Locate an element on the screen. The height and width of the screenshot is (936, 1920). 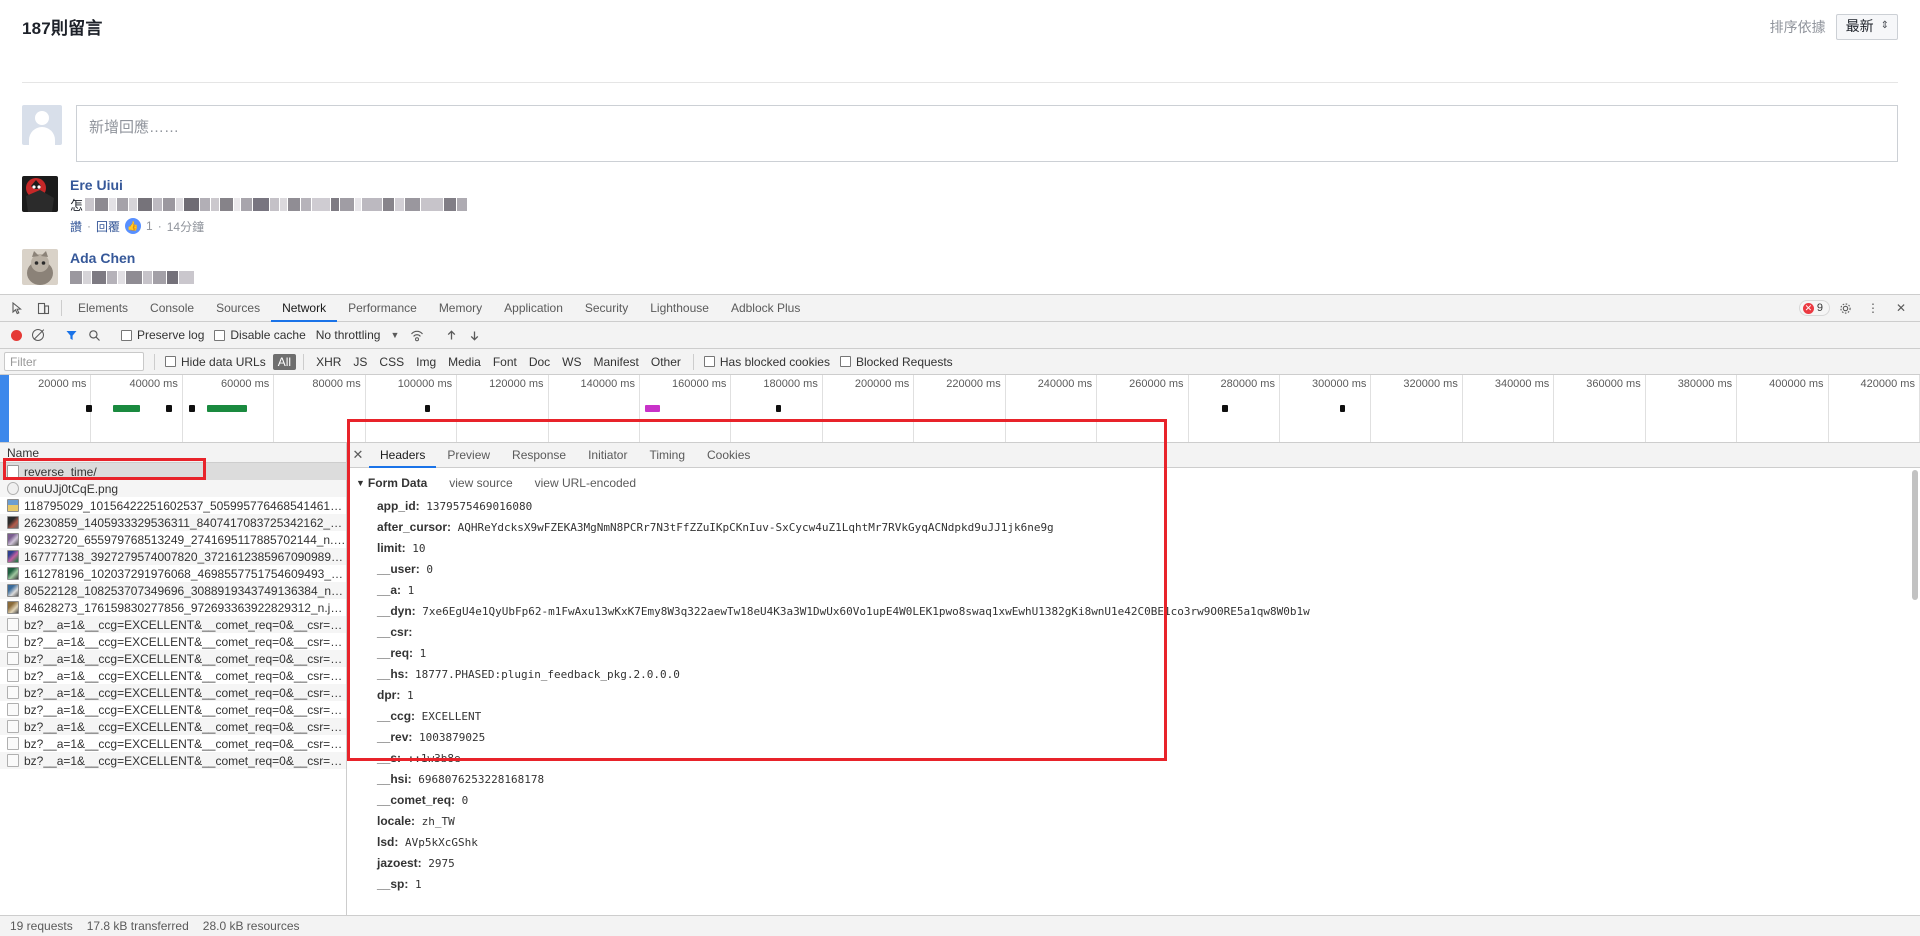
preserve-log-checkbox: Preserve log is located at coordinates (163, 335).